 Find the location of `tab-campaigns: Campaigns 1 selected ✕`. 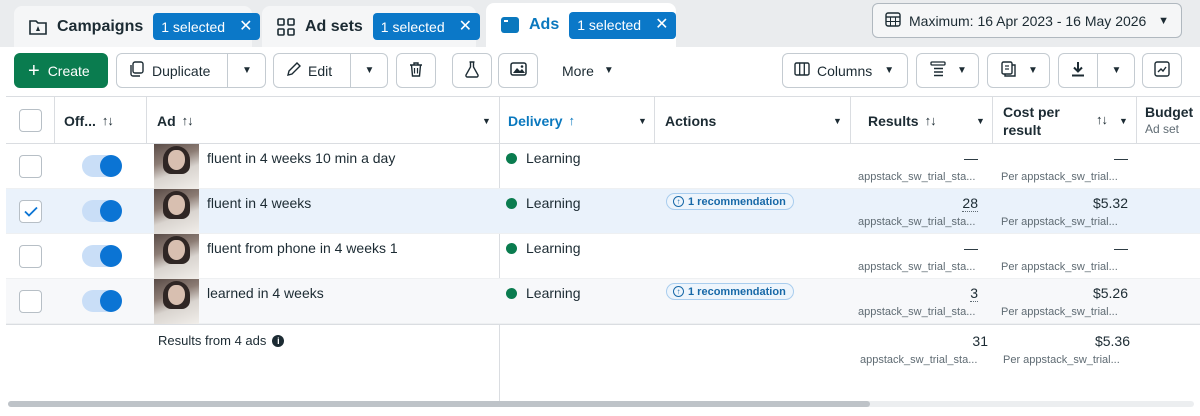

tab-campaigns: Campaigns 1 selected ✕ is located at coordinates (137, 26).